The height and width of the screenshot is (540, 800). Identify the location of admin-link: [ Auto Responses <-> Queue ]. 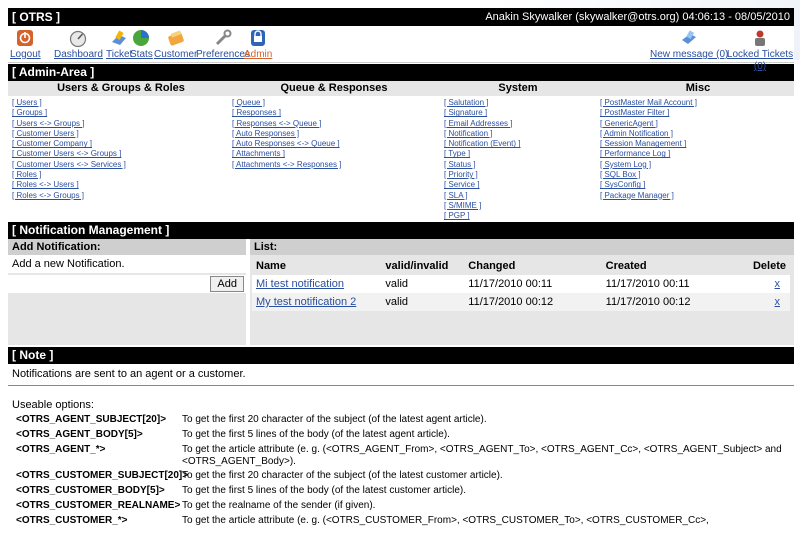
(286, 143).